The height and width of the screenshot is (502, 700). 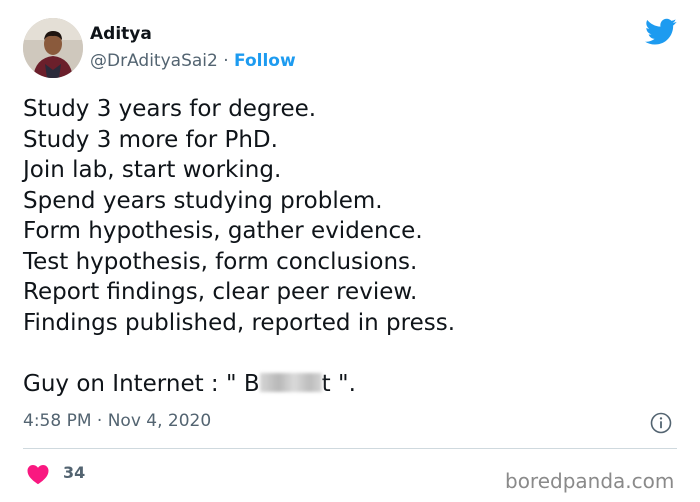 I want to click on tweet-line-final: Guy on Internet : " B t "., so click(x=353, y=384).